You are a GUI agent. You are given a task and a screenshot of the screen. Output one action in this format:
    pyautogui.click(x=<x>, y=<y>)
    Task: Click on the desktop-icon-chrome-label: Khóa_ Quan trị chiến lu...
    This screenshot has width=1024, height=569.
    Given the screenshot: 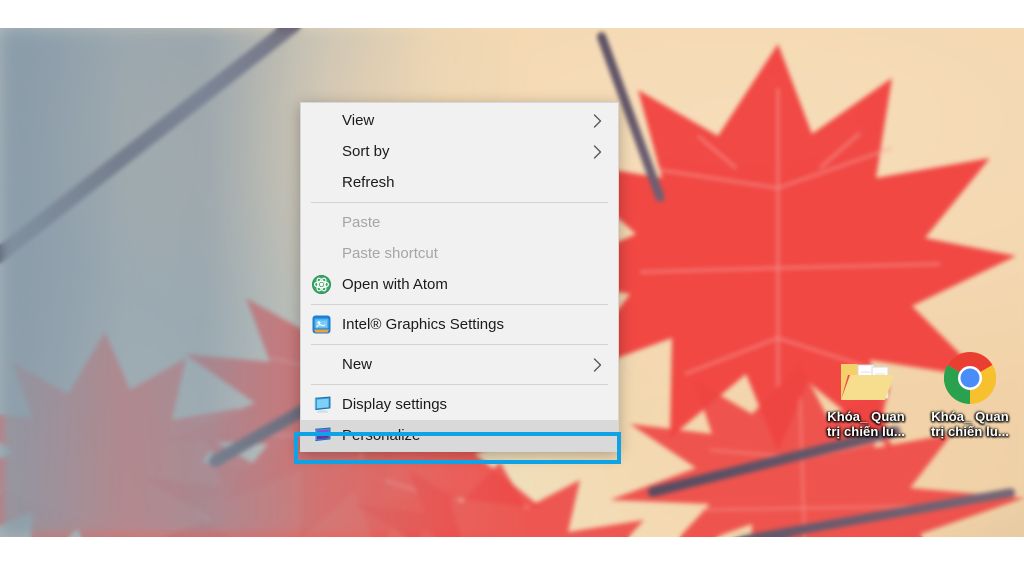 What is the action you would take?
    pyautogui.click(x=970, y=424)
    